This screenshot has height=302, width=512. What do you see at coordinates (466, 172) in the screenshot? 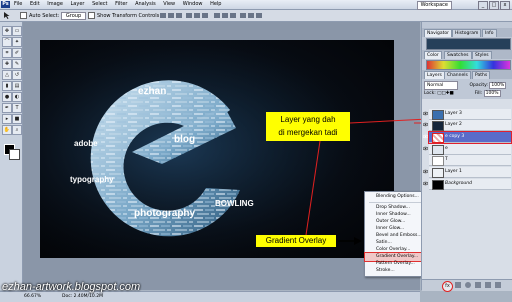
I see `layer-row: Layer 1` at bounding box center [466, 172].